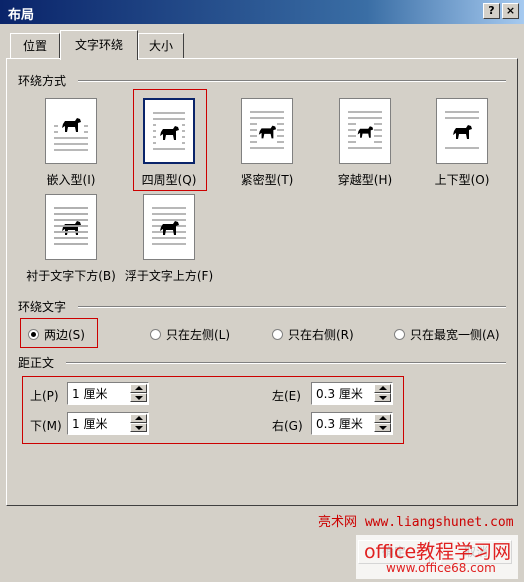  What do you see at coordinates (286, 396) in the screenshot?
I see `distance-left-label: 左(E)` at bounding box center [286, 396].